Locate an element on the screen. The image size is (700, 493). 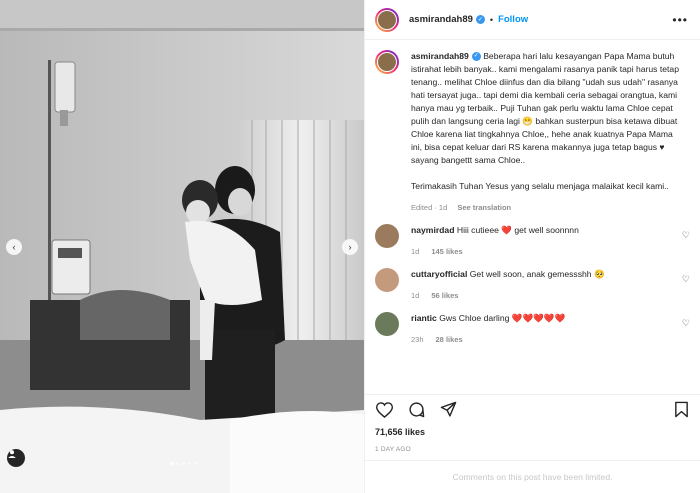
share-icon is located at coordinates (448, 410).